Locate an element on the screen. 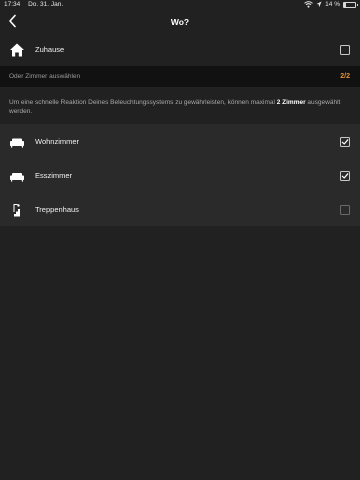 The width and height of the screenshot is (360, 480). room-checkbox-esszimmer is located at coordinates (345, 176).